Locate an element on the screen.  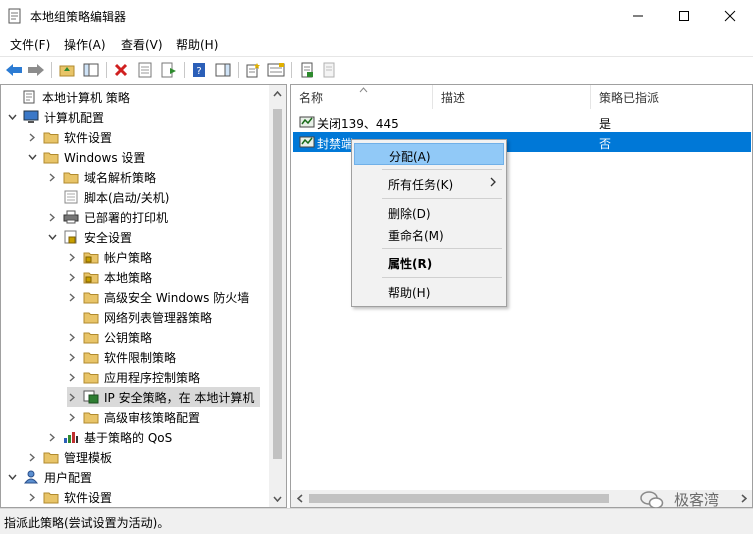
tree-item: 基于策略的 QoS is located at coordinates (109, 437).